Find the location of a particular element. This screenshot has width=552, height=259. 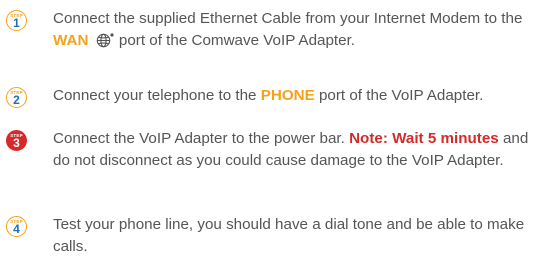

globe-icon is located at coordinates (105, 40).